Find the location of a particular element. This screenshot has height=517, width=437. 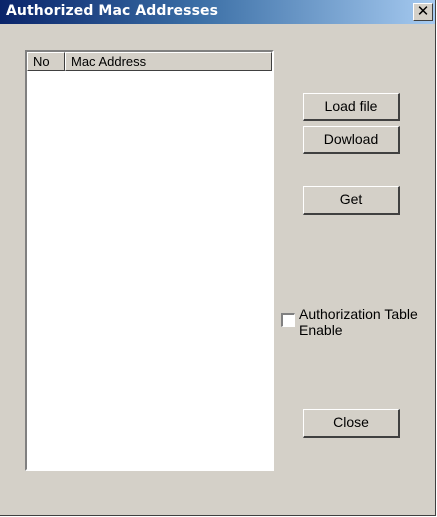

get-button: Get is located at coordinates (351, 200).